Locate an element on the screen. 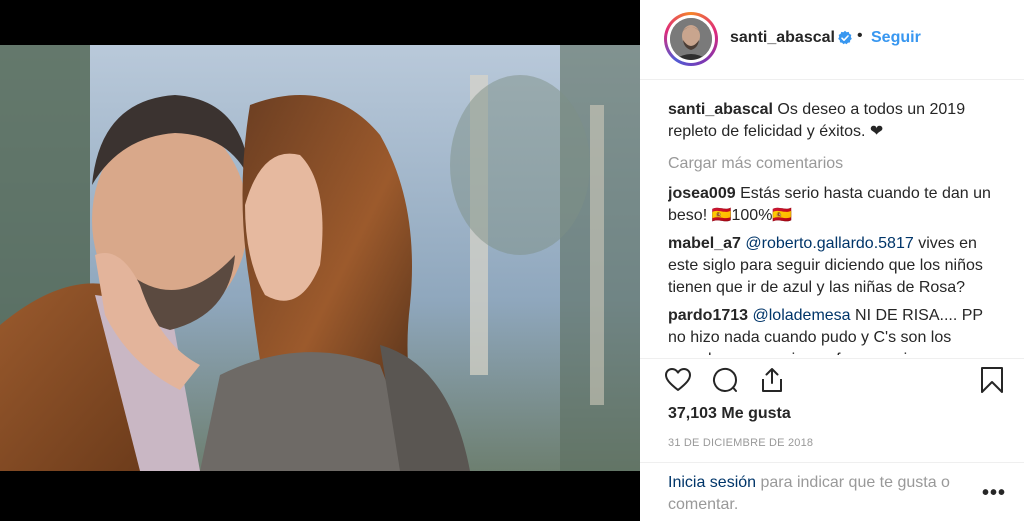 This screenshot has height=521, width=1024. avatar is located at coordinates (691, 39).